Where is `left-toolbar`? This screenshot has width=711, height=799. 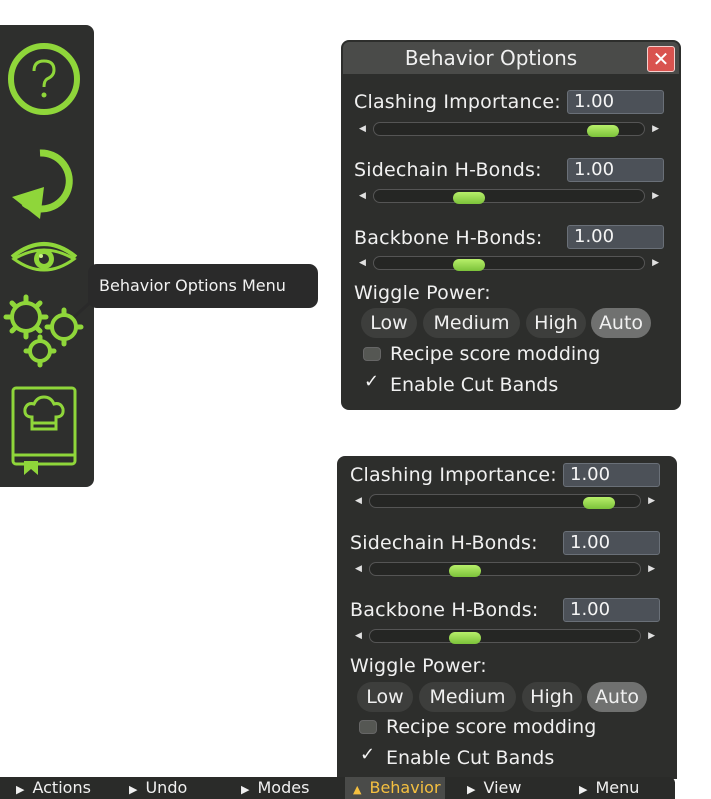
left-toolbar is located at coordinates (47, 256).